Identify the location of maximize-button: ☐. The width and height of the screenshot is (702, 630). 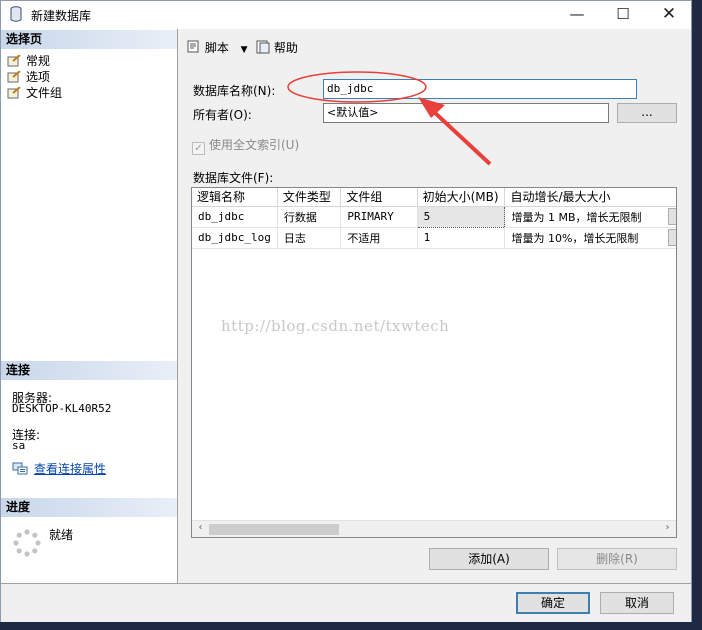
(623, 15).